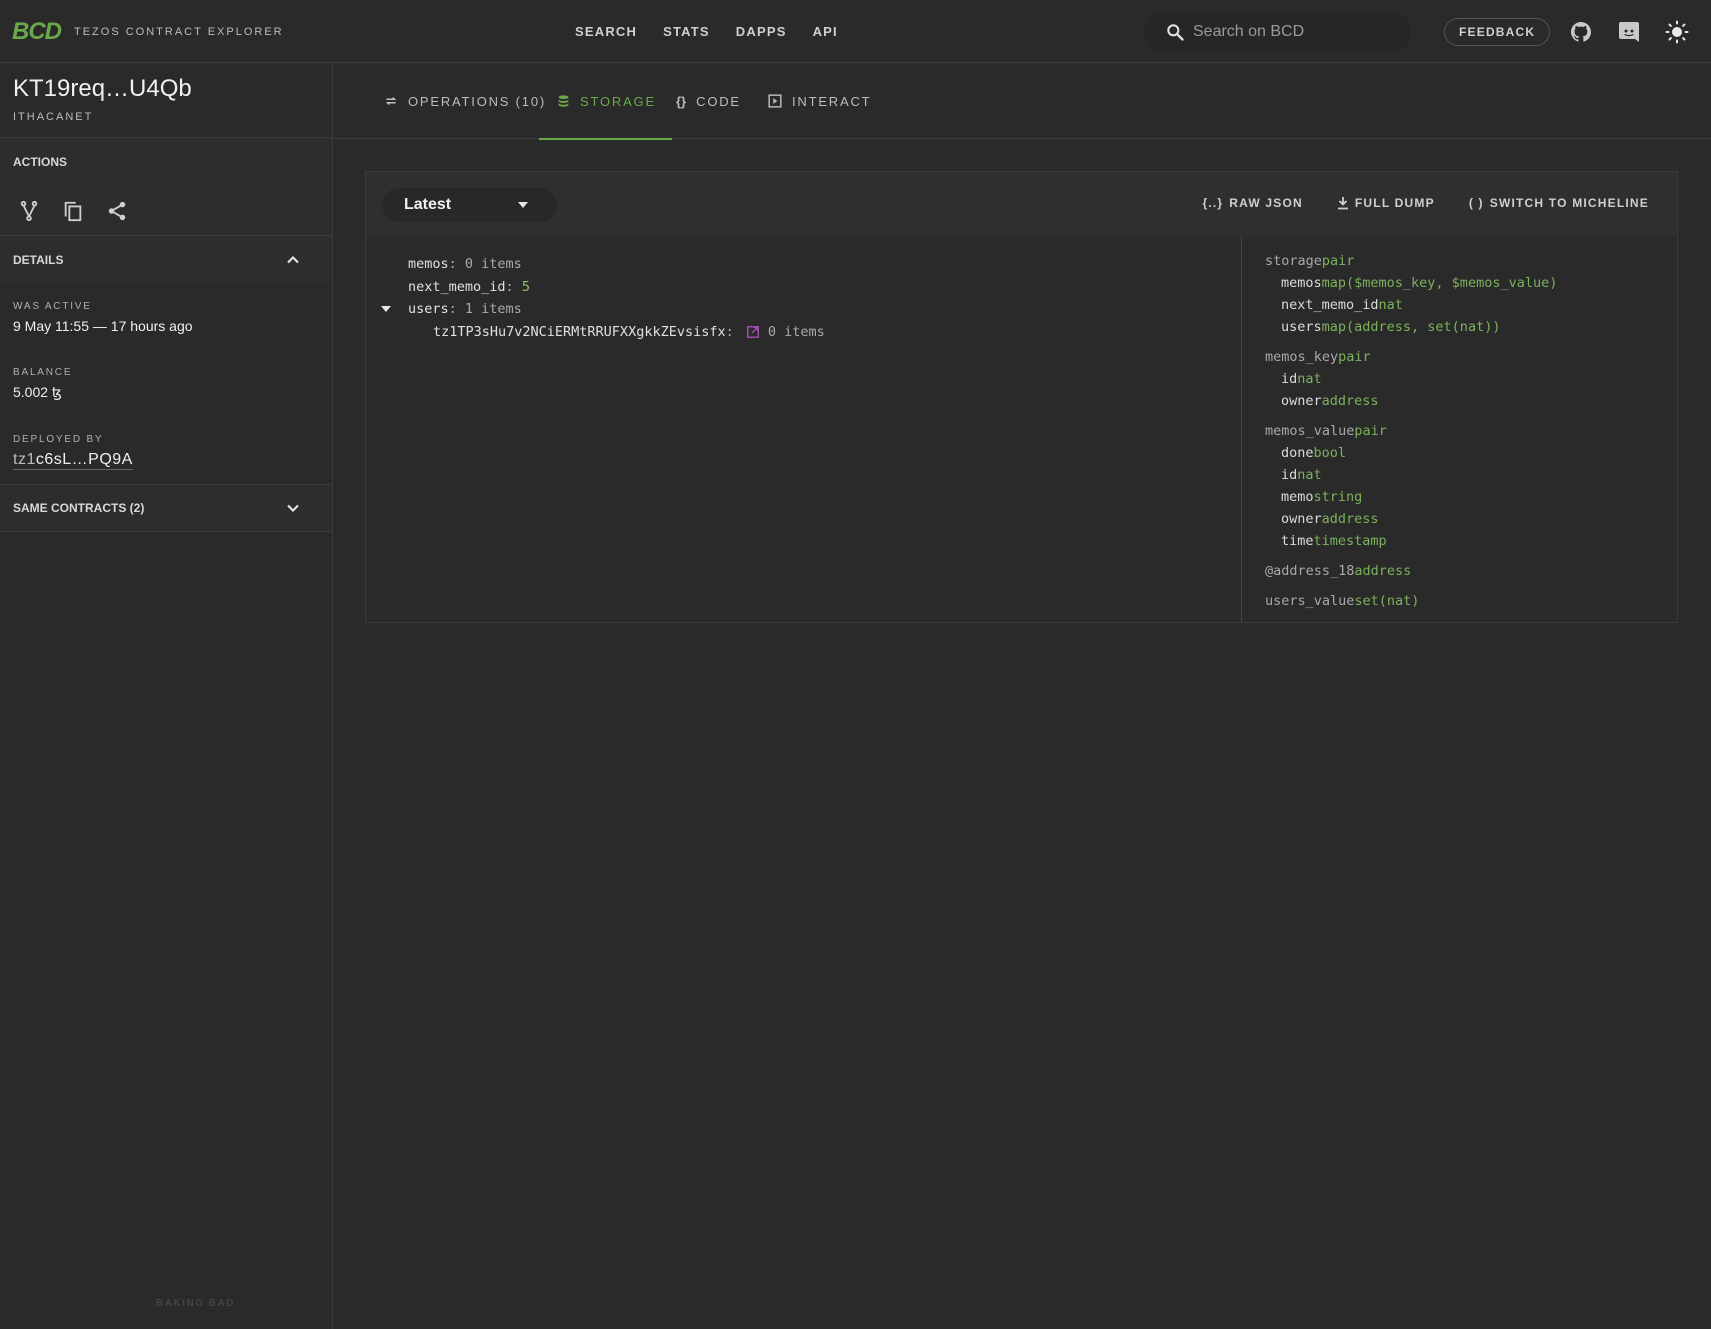  I want to click on json-icon: {..}, so click(1213, 203).